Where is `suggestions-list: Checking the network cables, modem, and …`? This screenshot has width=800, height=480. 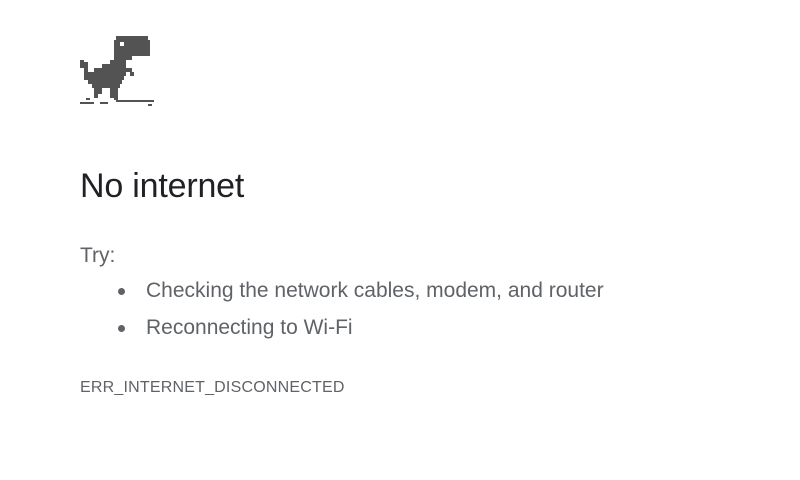
suggestions-list: Checking the network cables, modem, and … is located at coordinates (342, 315).